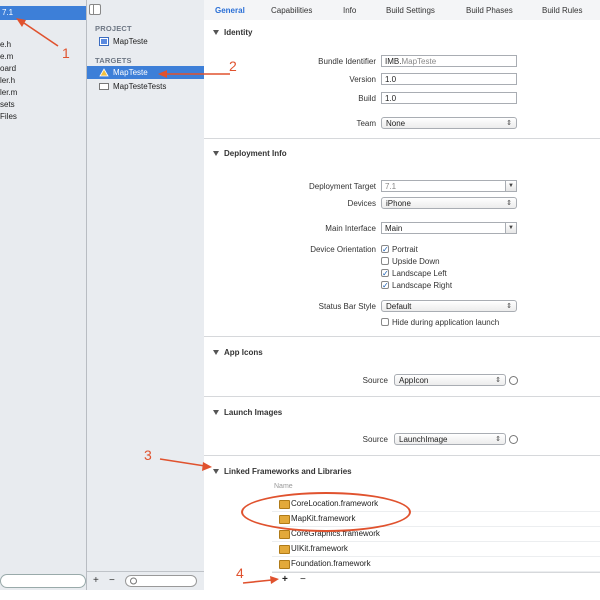 The height and width of the screenshot is (600, 600). Describe the element at coordinates (148, 455) in the screenshot. I see `annotation-number: 3` at that location.